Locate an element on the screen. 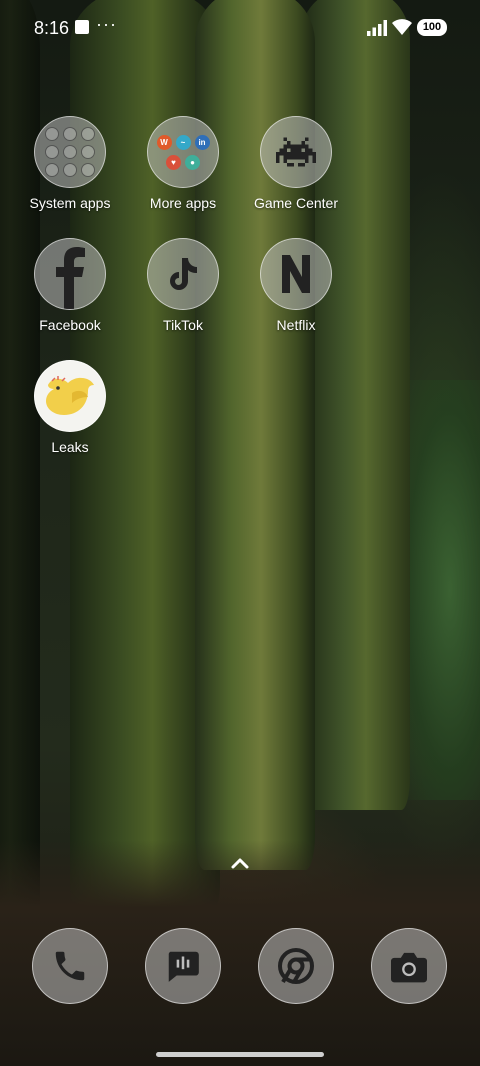 The width and height of the screenshot is (480, 1066). folder-icon is located at coordinates (70, 152).